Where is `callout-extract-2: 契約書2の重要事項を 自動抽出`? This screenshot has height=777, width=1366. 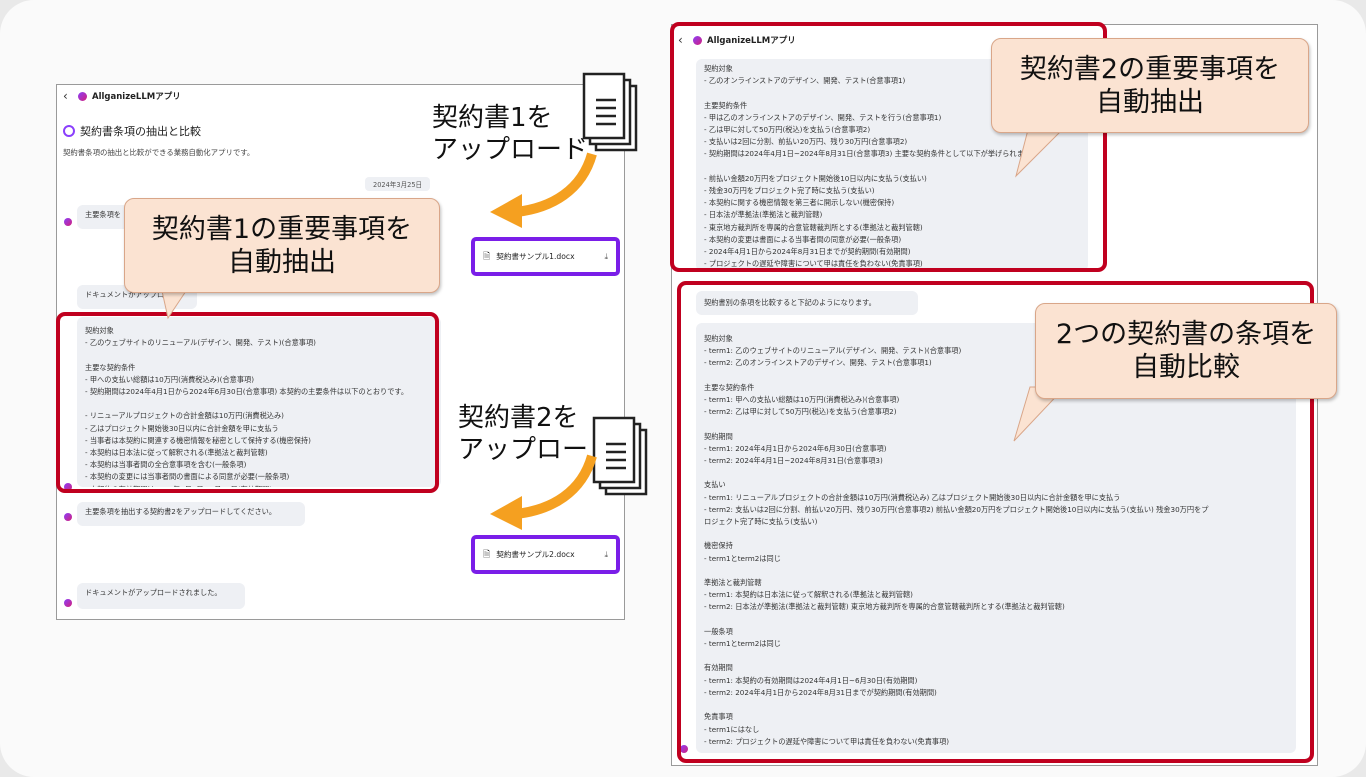 callout-extract-2: 契約書2の重要事項を 自動抽出 is located at coordinates (1150, 85).